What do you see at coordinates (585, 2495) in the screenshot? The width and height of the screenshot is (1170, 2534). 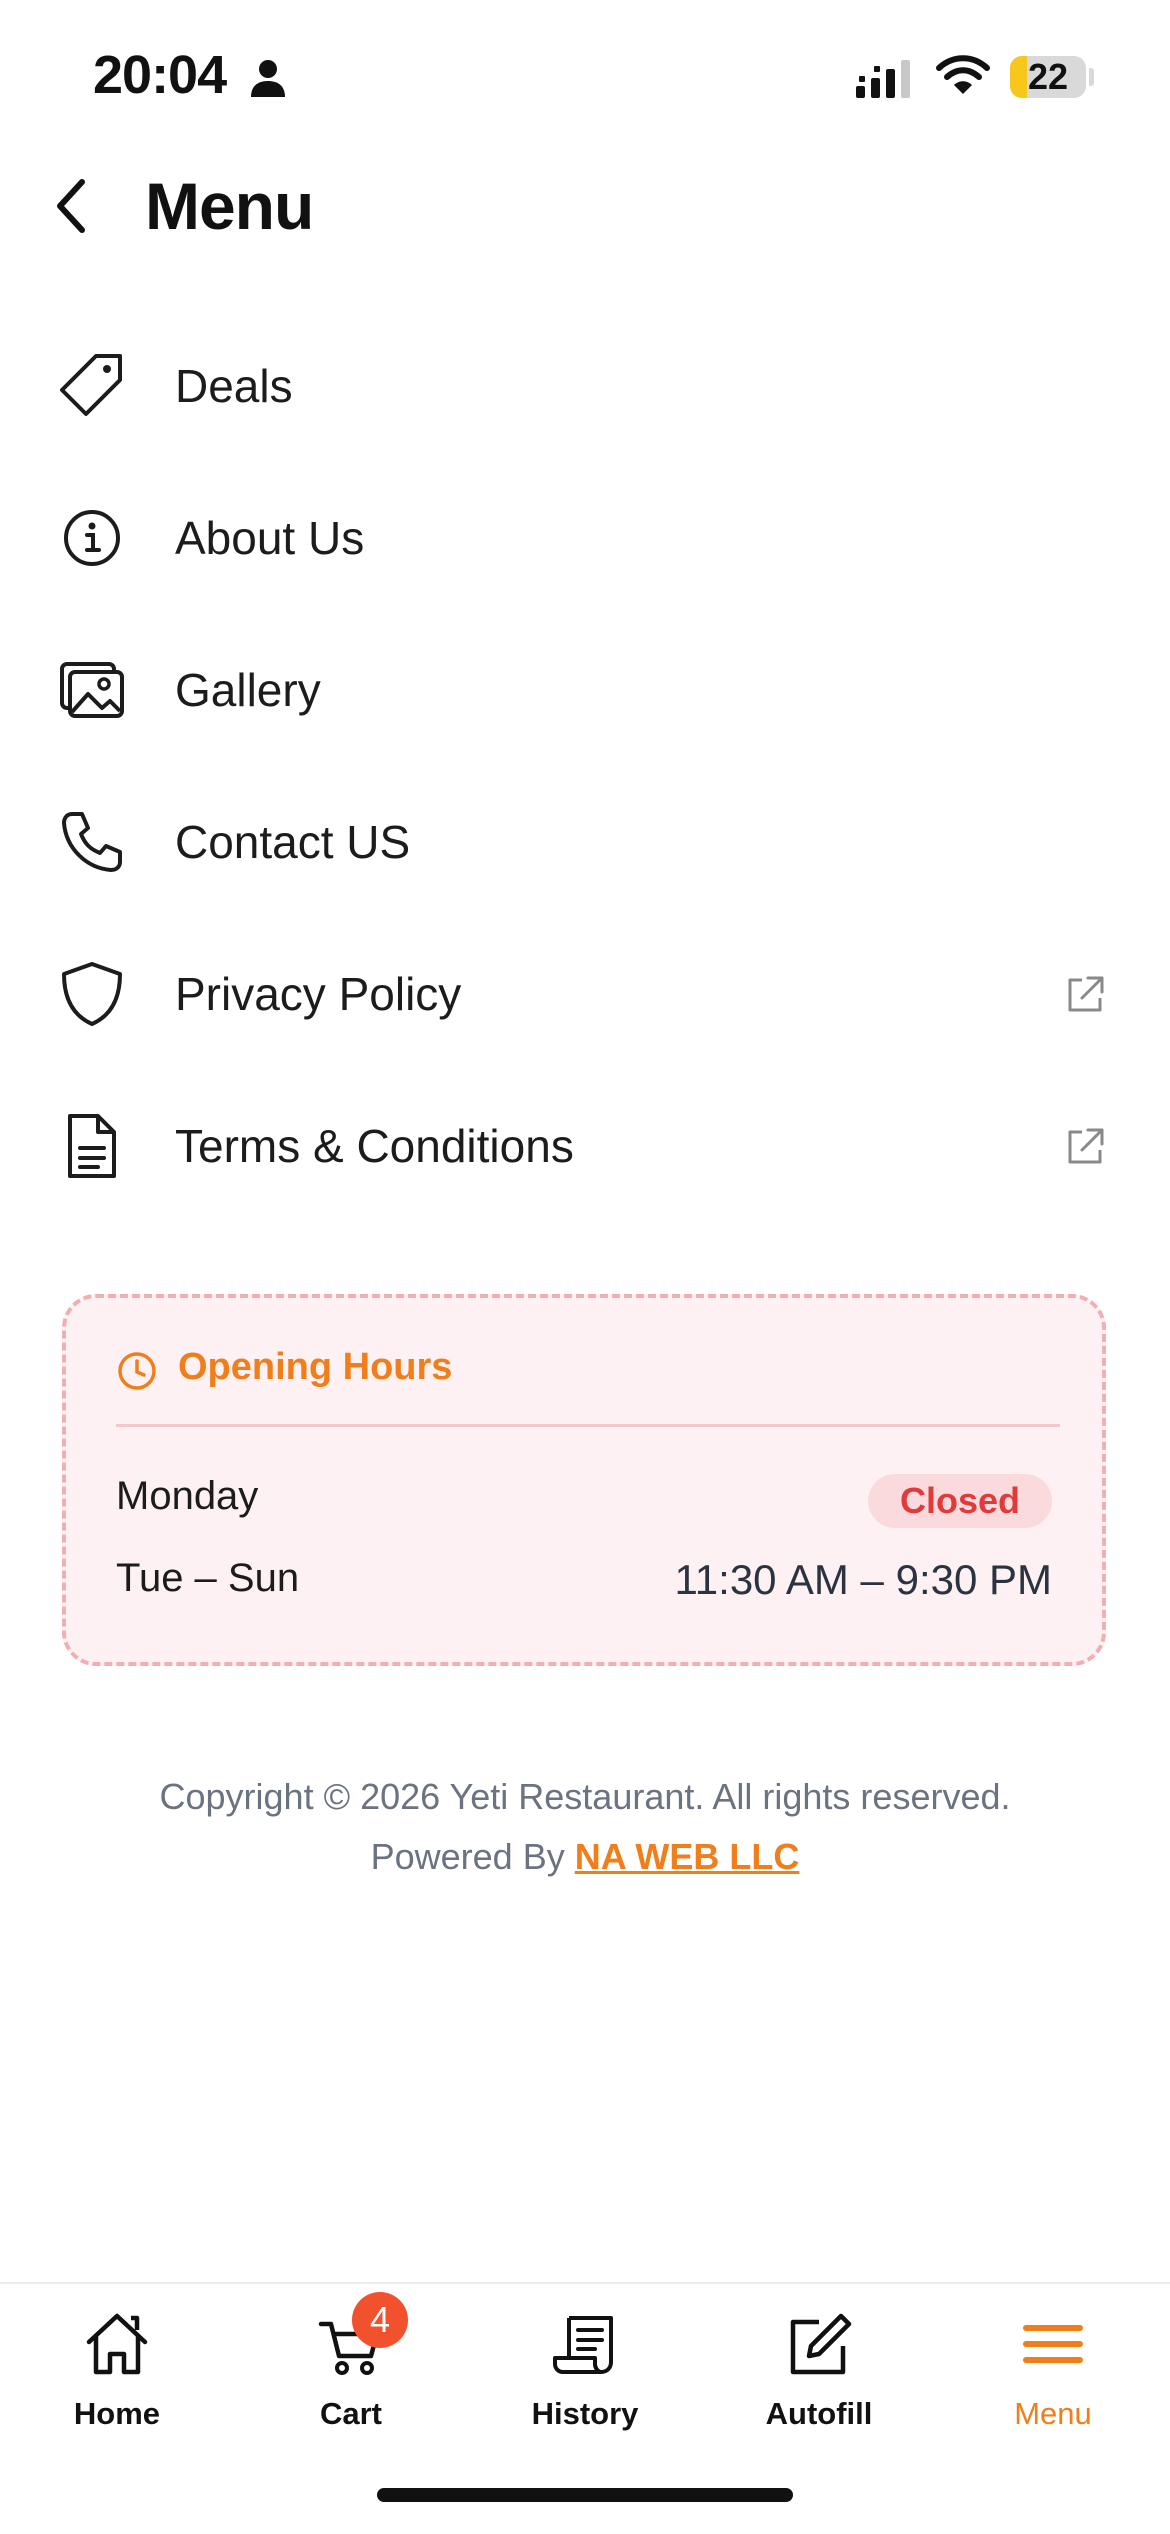 I see `home-indicator` at bounding box center [585, 2495].